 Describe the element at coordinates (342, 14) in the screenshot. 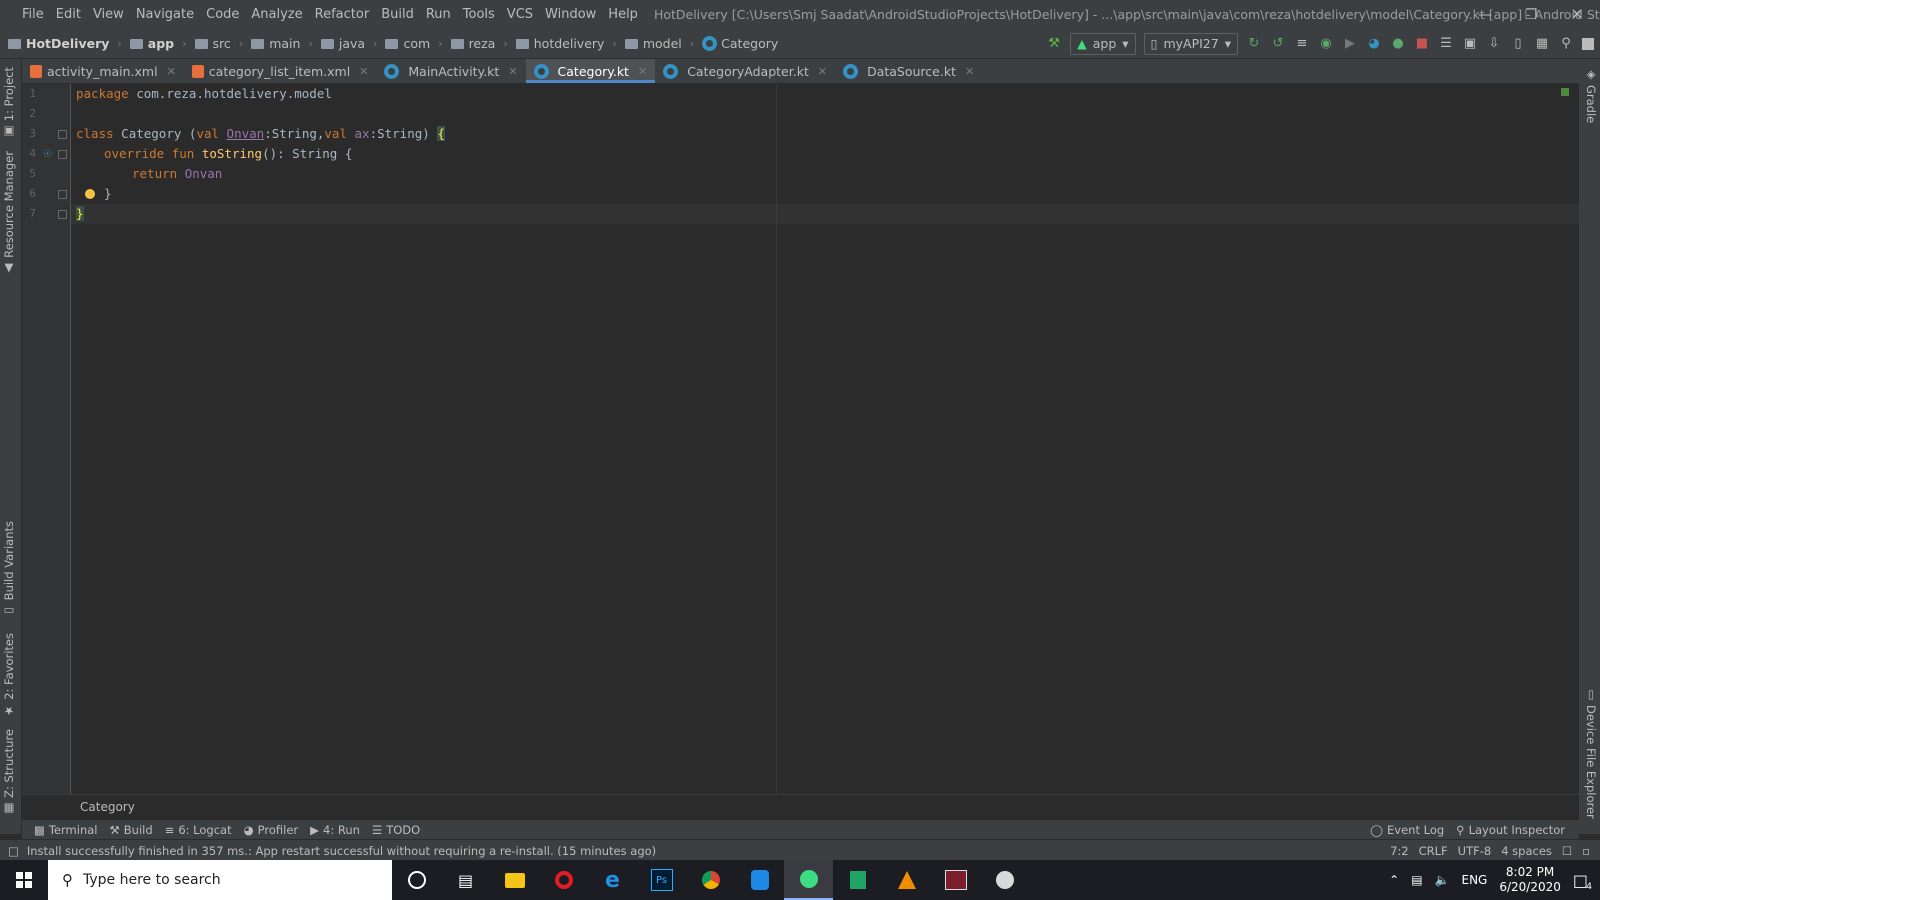

I see `menu-refactor: Refactor` at that location.